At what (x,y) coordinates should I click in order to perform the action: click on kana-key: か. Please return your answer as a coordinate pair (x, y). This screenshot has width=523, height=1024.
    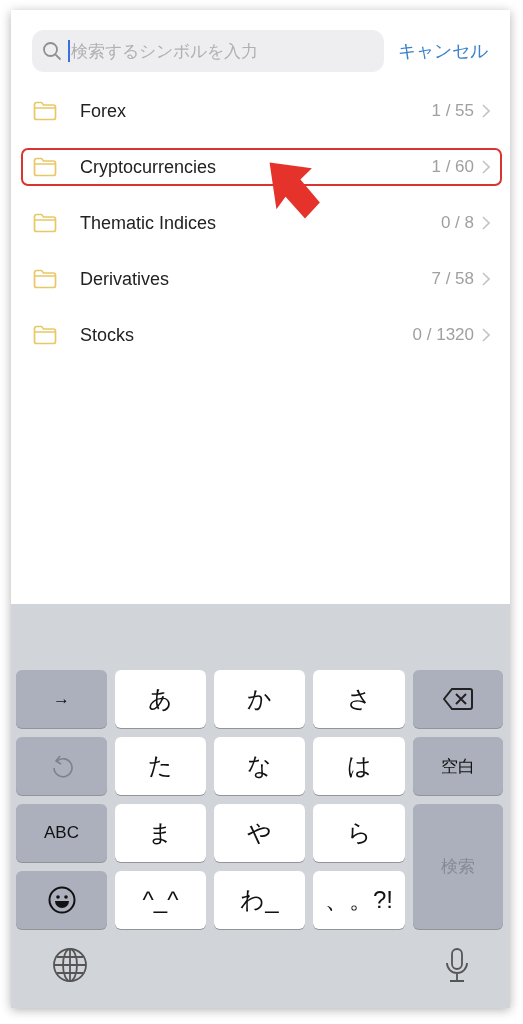
    Looking at the image, I should click on (259, 699).